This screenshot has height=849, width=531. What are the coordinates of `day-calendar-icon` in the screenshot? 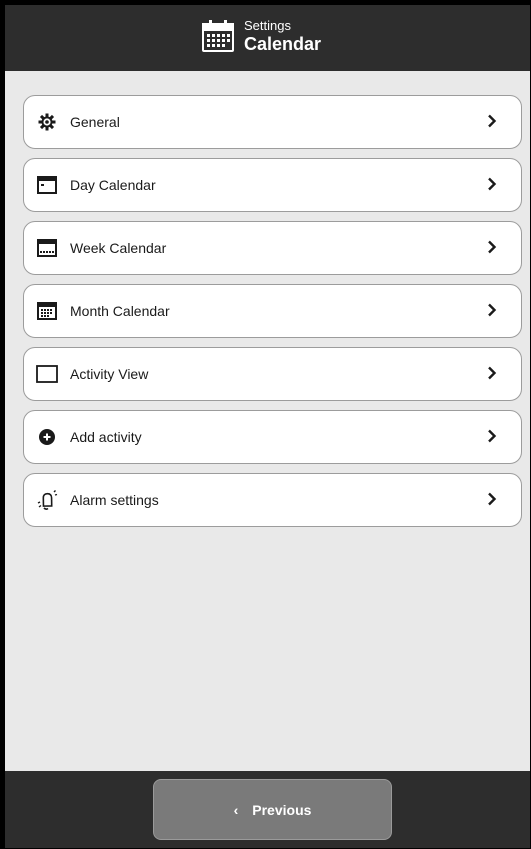 It's located at (47, 185).